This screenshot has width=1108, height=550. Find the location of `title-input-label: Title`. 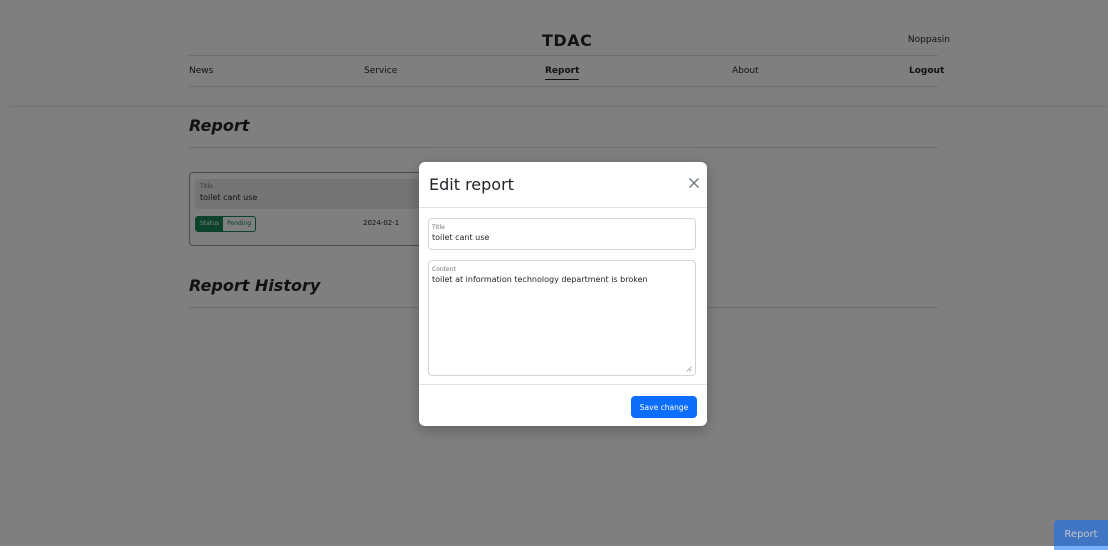

title-input-label: Title is located at coordinates (438, 227).